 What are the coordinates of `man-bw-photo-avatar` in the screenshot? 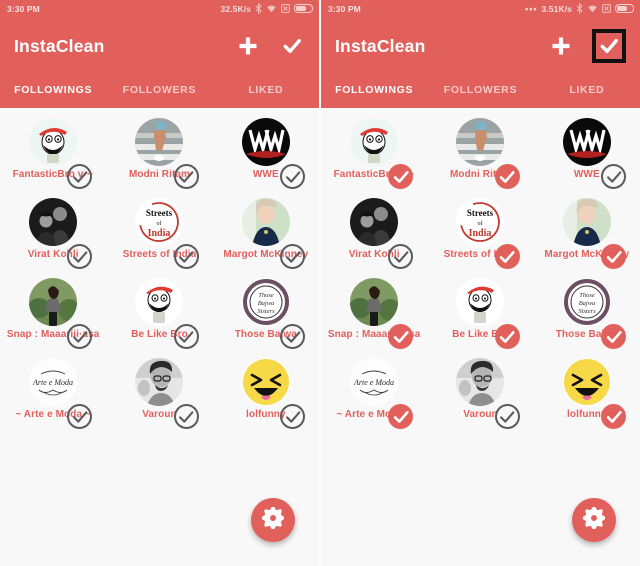 It's located at (480, 382).